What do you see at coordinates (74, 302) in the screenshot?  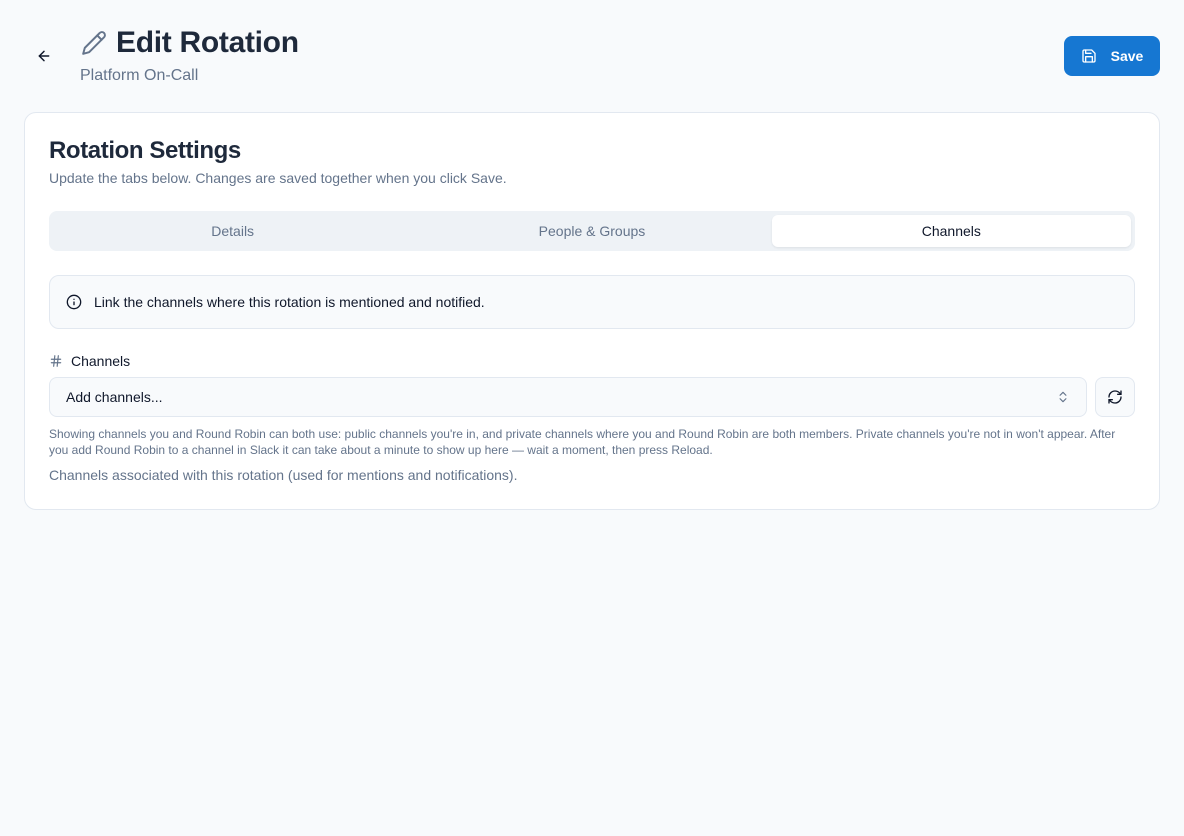 I see `info-icon` at bounding box center [74, 302].